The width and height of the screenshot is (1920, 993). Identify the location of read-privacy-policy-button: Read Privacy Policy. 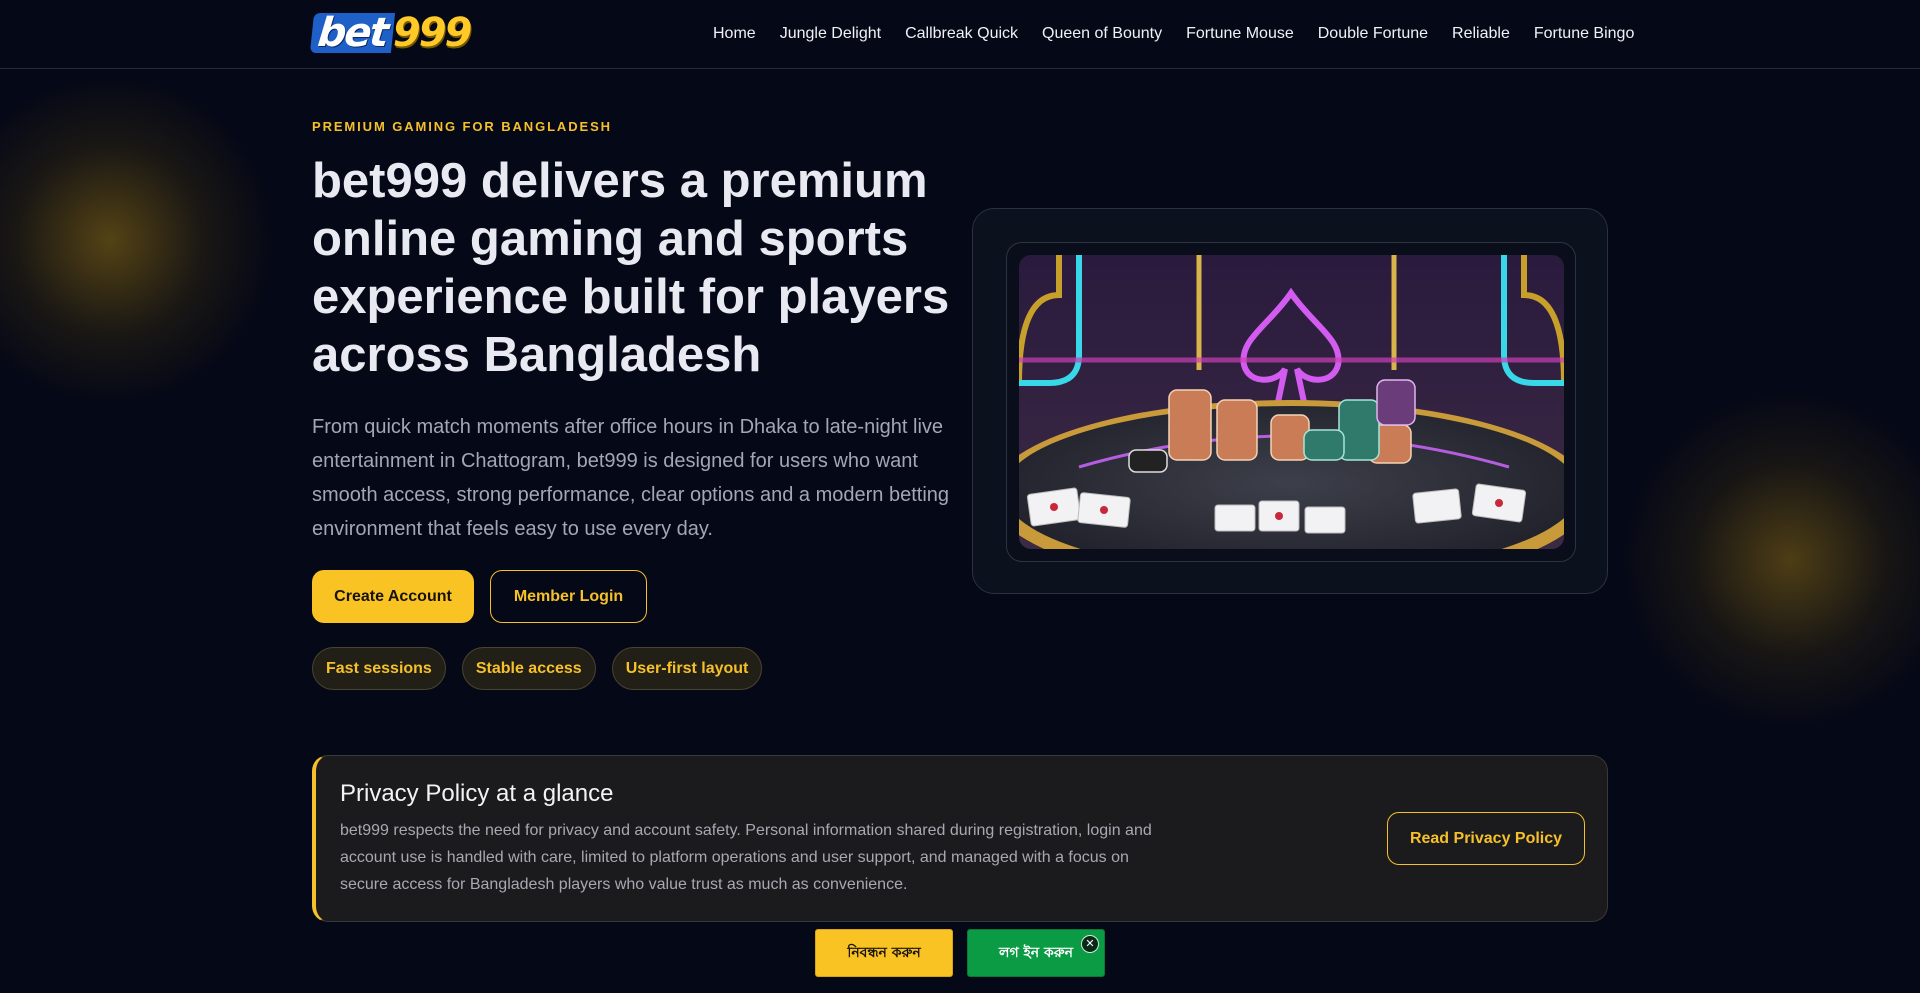
(1486, 838).